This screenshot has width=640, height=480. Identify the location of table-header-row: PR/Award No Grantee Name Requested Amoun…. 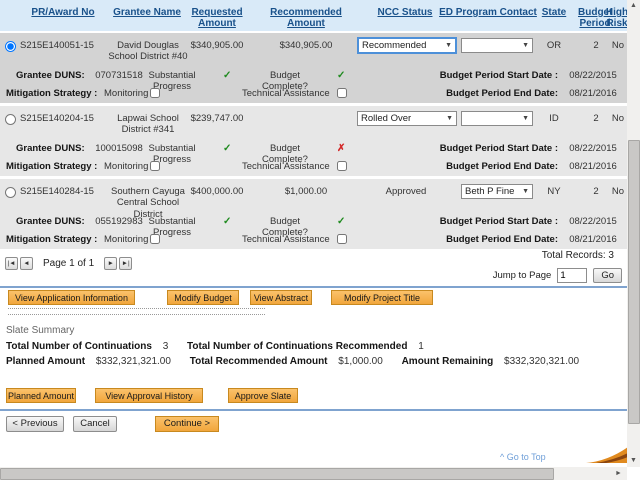
(314, 16).